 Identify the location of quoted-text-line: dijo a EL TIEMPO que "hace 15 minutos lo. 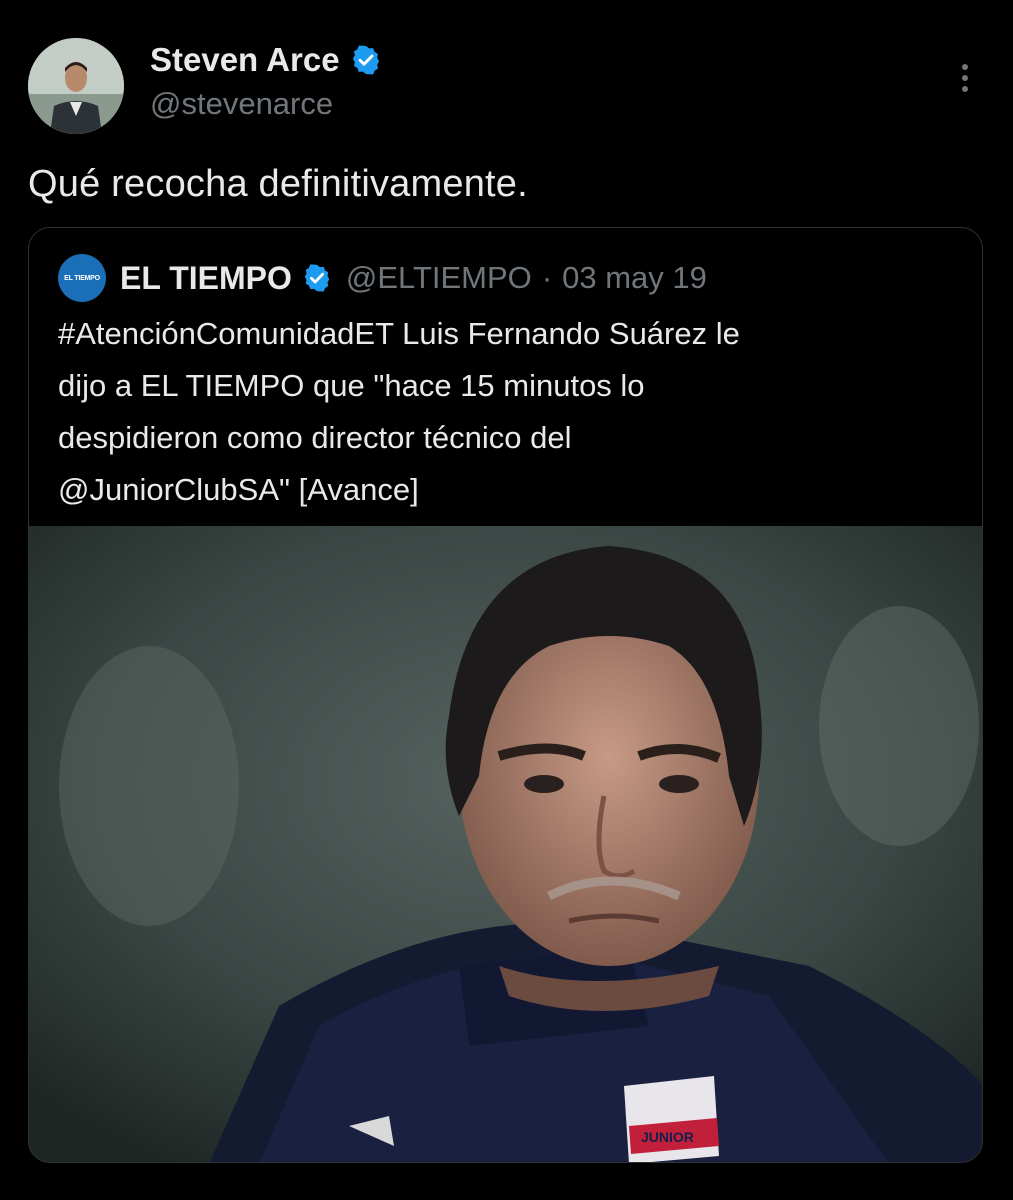
(351, 385).